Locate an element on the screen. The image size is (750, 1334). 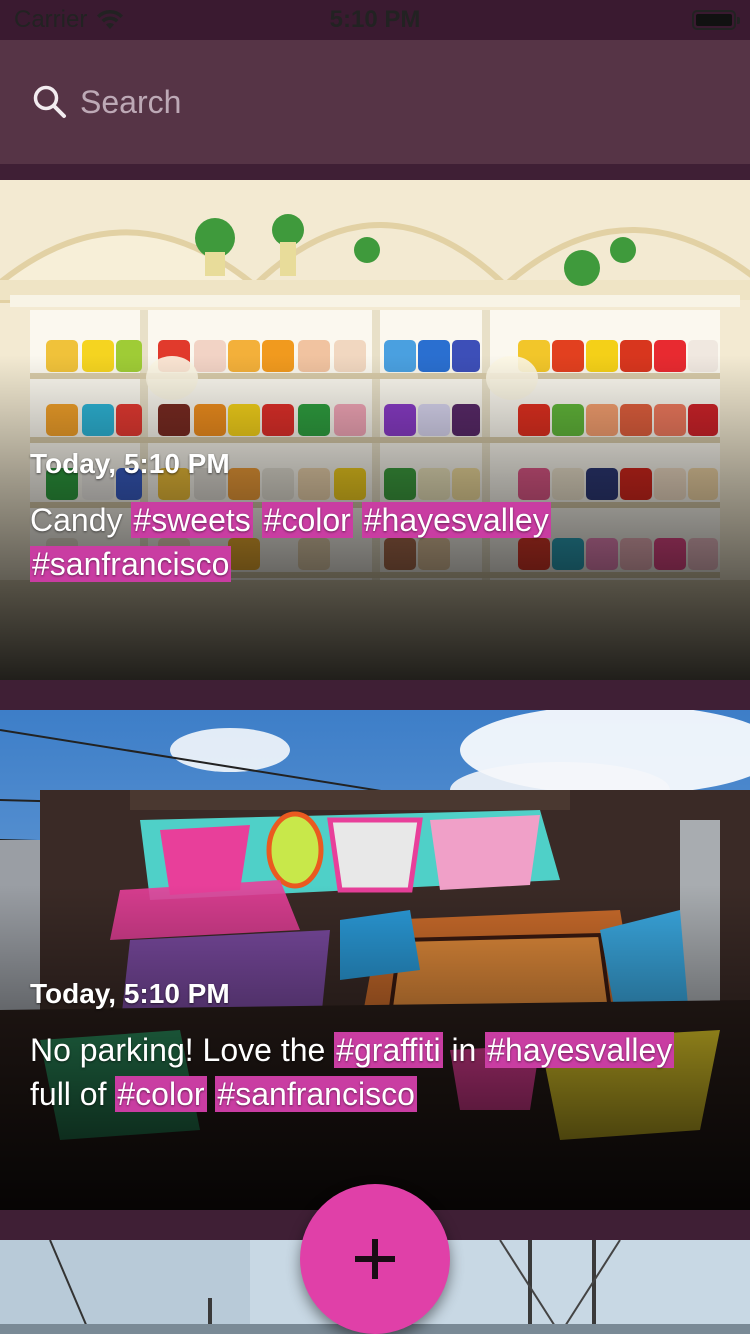
search-icon is located at coordinates (49, 101).